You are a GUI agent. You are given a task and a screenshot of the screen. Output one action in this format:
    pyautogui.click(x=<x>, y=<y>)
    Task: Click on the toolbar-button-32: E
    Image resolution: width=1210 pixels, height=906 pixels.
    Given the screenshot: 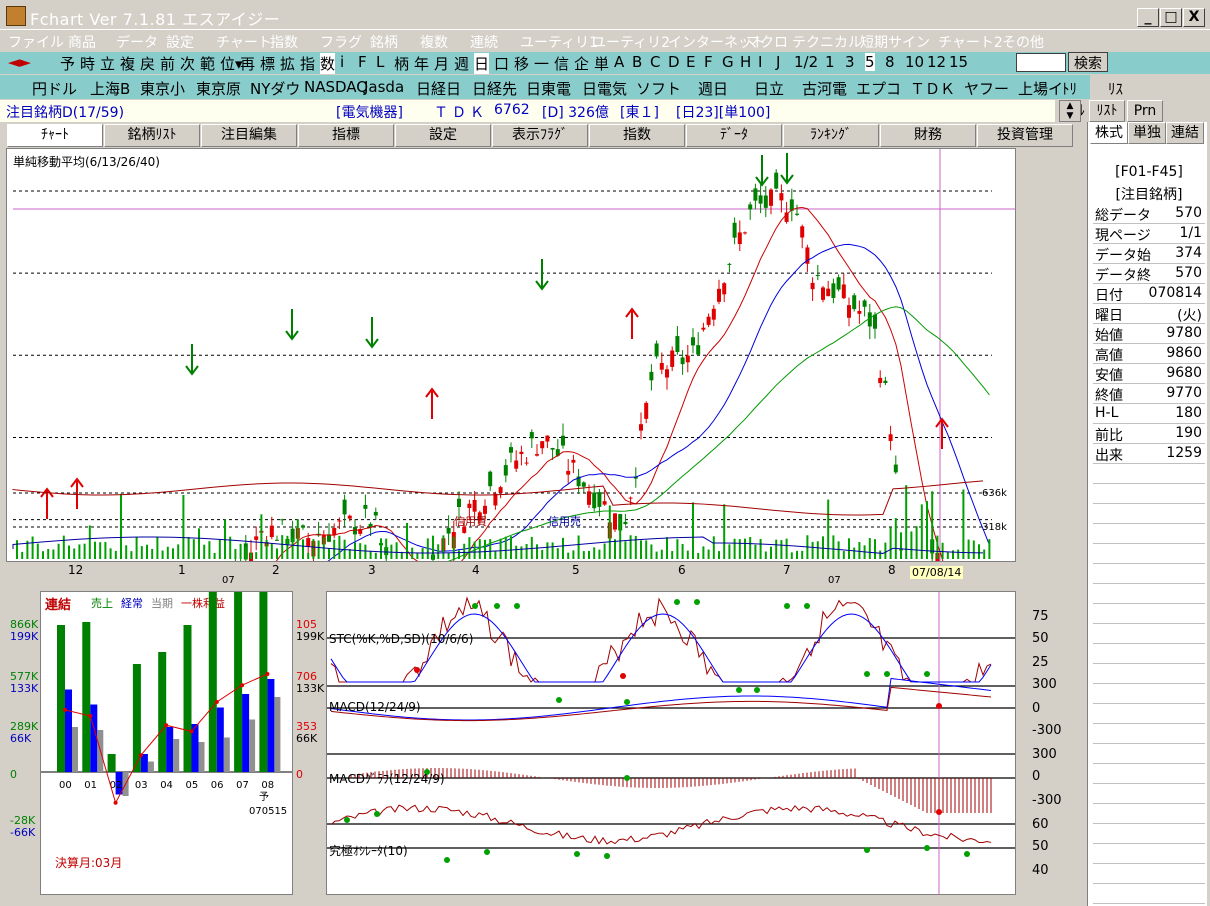 What is the action you would take?
    pyautogui.click(x=690, y=62)
    